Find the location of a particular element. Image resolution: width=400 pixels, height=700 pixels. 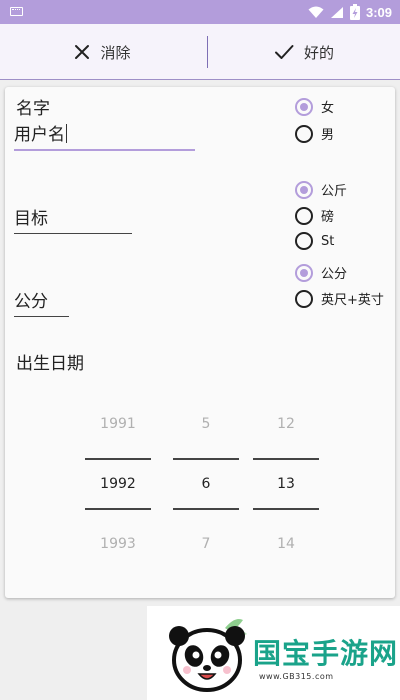

cancel-button: 消除 is located at coordinates (102, 52).